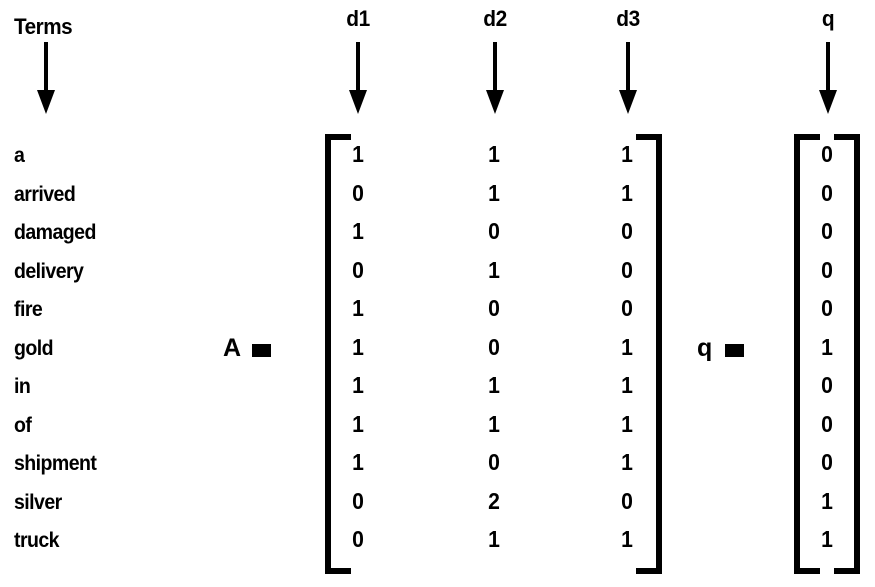 Image resolution: width=875 pixels, height=587 pixels. What do you see at coordinates (494, 500) in the screenshot?
I see `matrix-a-cell: 2` at bounding box center [494, 500].